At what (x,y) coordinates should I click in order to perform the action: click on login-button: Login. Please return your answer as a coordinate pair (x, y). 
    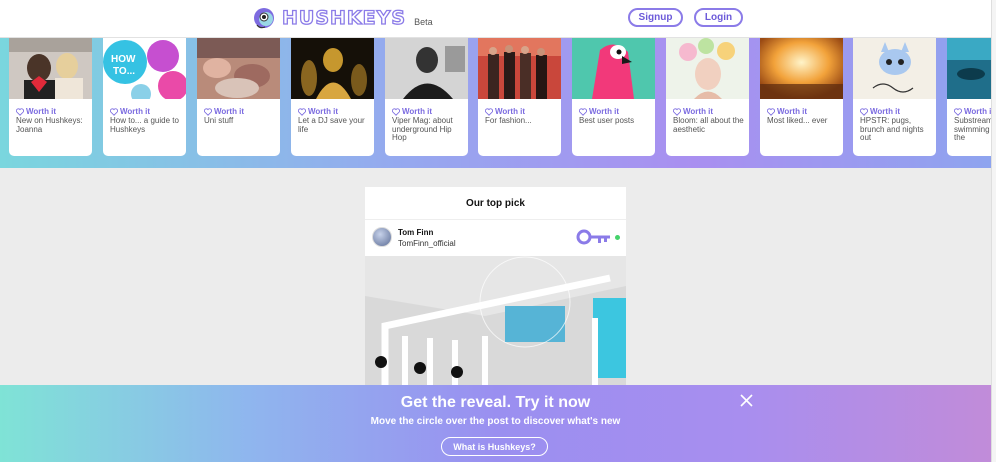
    Looking at the image, I should click on (718, 17).